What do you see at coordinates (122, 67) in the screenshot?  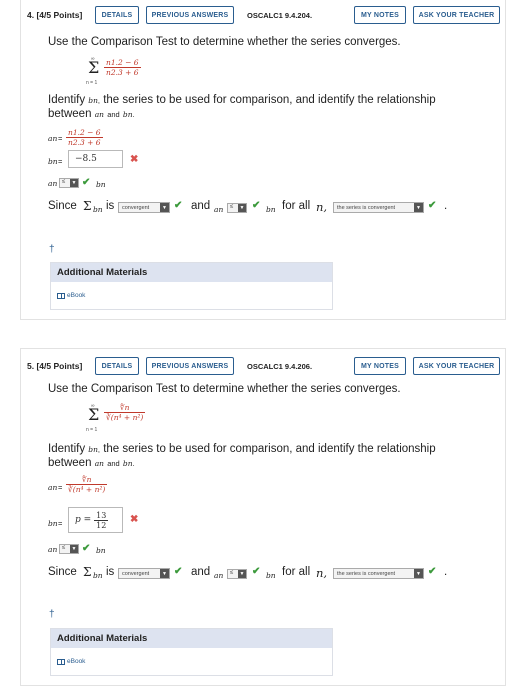 I see `series-fraction: n1.2 − 6 n2.3 + 6` at bounding box center [122, 67].